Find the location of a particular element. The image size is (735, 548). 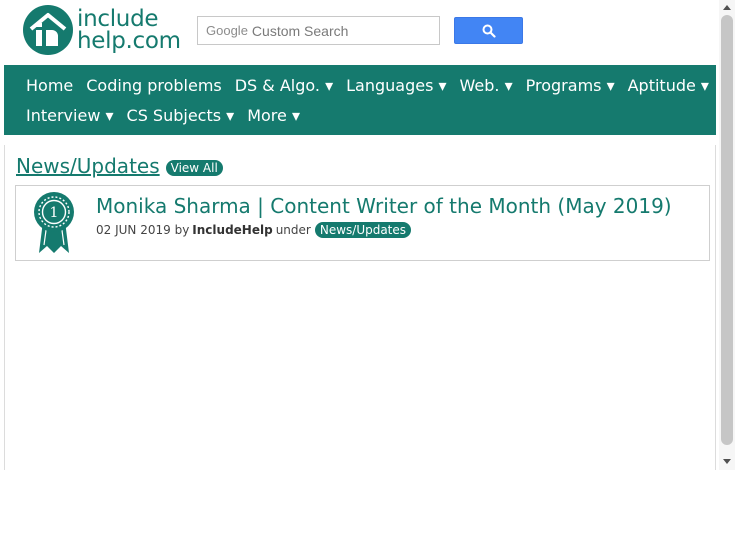

search-box: Google is located at coordinates (318, 30).